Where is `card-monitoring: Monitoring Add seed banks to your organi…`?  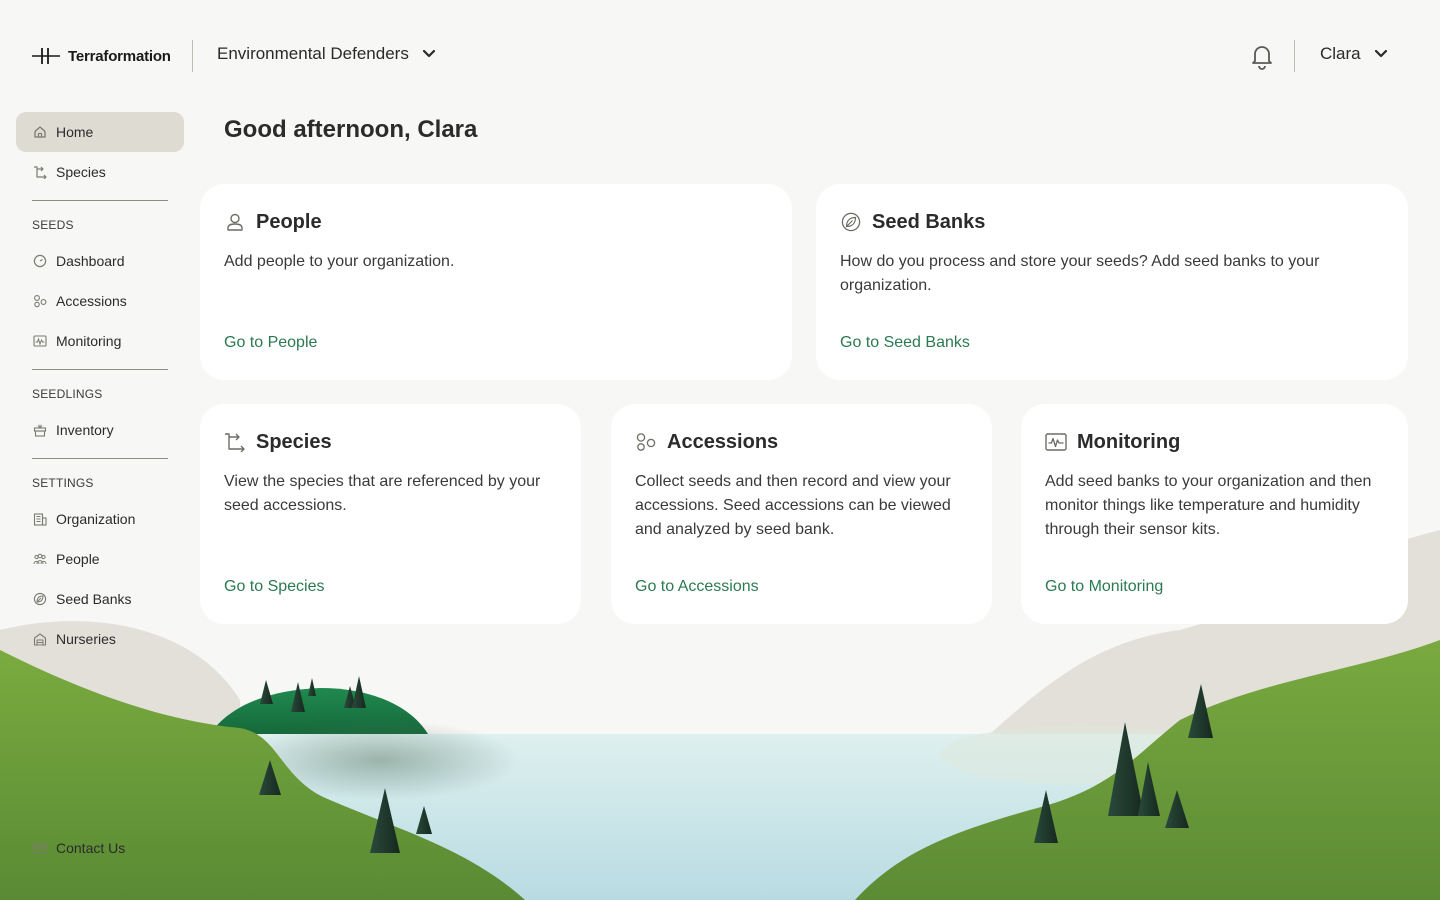
card-monitoring: Monitoring Add seed banks to your organi… is located at coordinates (1214, 514).